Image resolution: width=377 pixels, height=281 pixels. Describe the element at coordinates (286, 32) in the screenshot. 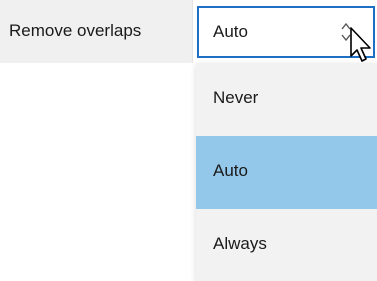

I see `remove-overlaps-combobox: Auto` at that location.